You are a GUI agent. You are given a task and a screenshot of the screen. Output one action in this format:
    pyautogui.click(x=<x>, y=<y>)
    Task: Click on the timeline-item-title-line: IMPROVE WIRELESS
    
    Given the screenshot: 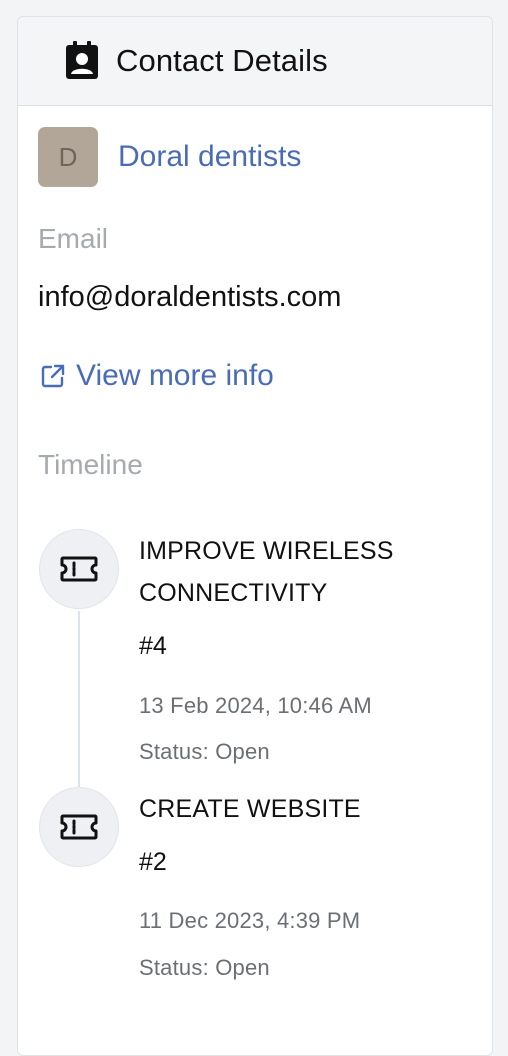 What is the action you would take?
    pyautogui.click(x=266, y=551)
    